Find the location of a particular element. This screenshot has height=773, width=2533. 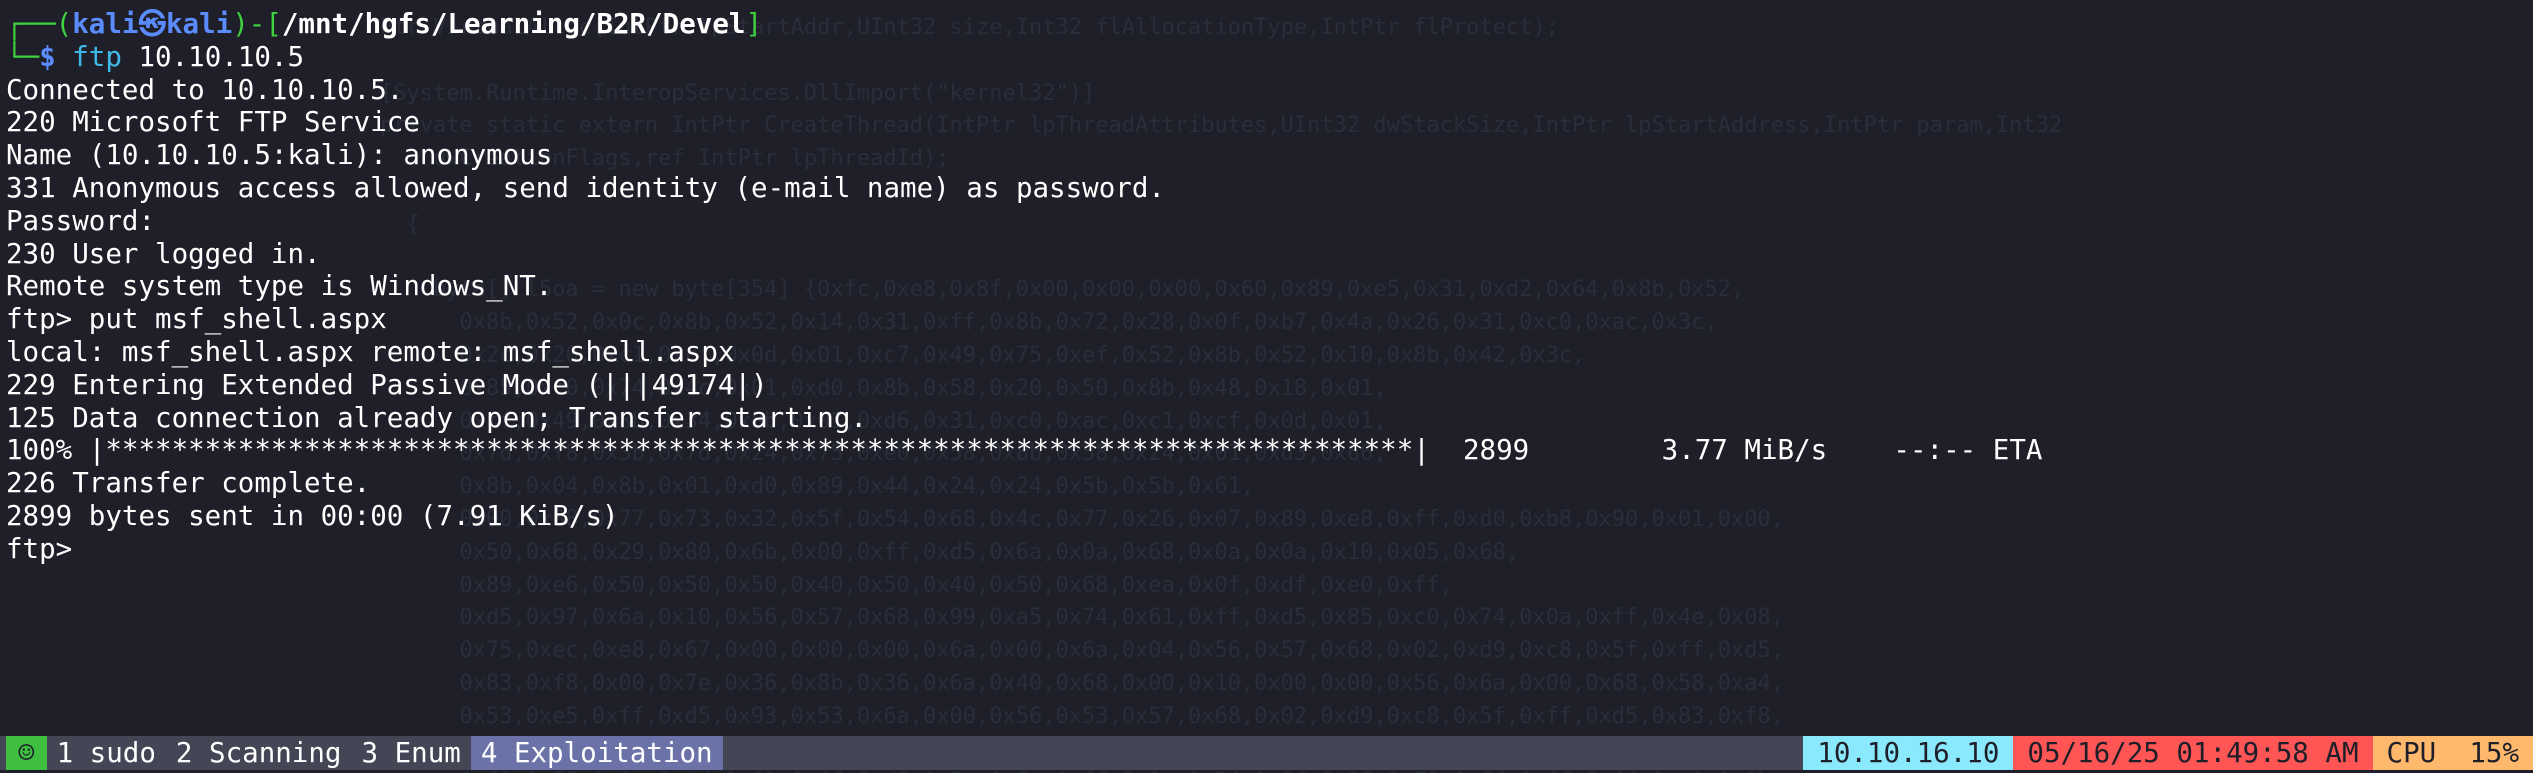

status-bar-filler is located at coordinates (1263, 753).